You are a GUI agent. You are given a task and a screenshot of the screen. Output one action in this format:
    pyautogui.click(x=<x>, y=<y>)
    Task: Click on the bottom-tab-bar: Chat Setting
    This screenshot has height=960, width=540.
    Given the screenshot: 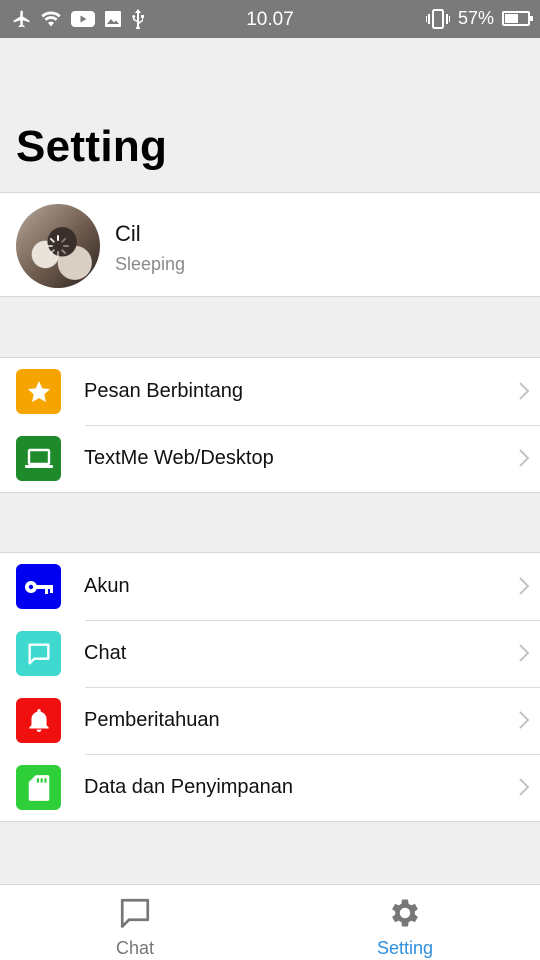 What is the action you would take?
    pyautogui.click(x=270, y=922)
    